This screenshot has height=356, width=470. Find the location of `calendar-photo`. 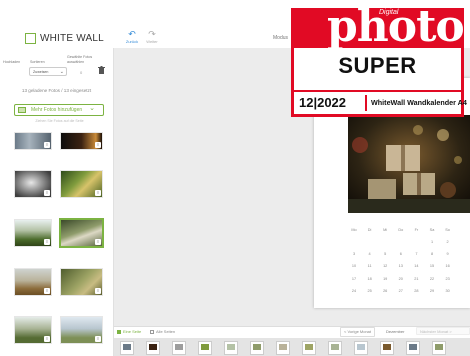

calendar-photo is located at coordinates (409, 164).